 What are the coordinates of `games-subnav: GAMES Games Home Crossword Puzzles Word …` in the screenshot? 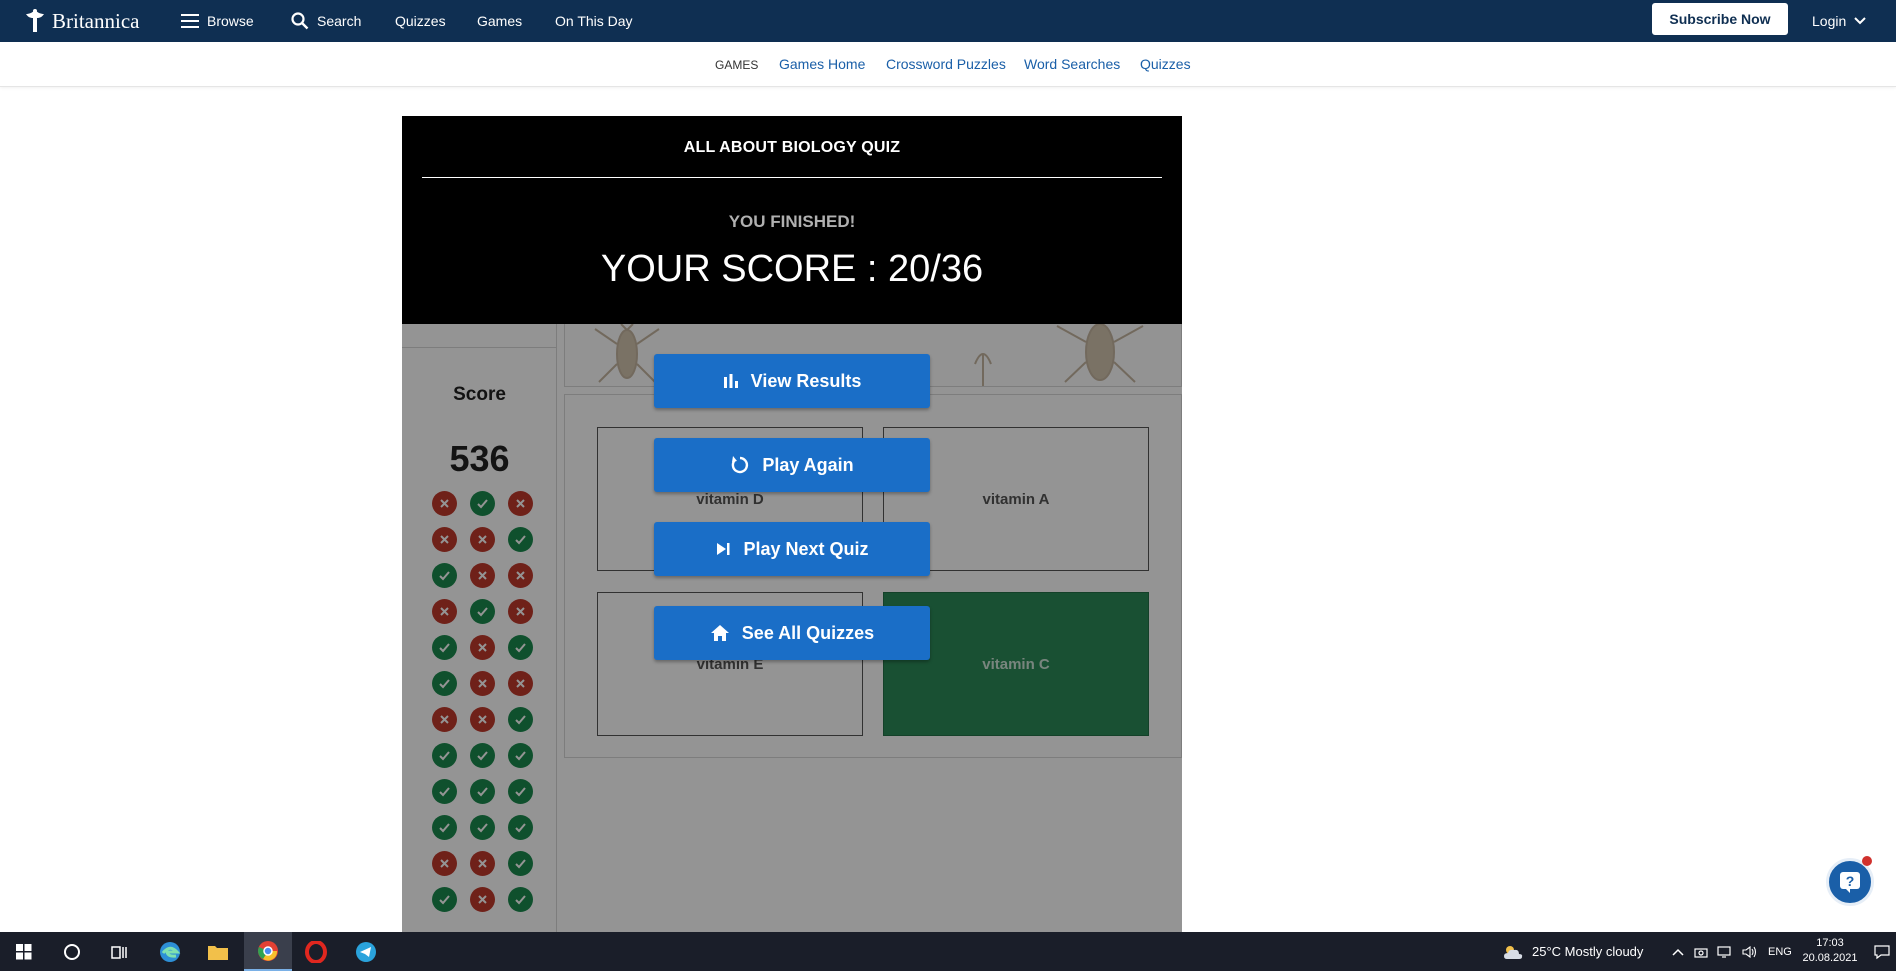 It's located at (948, 64).